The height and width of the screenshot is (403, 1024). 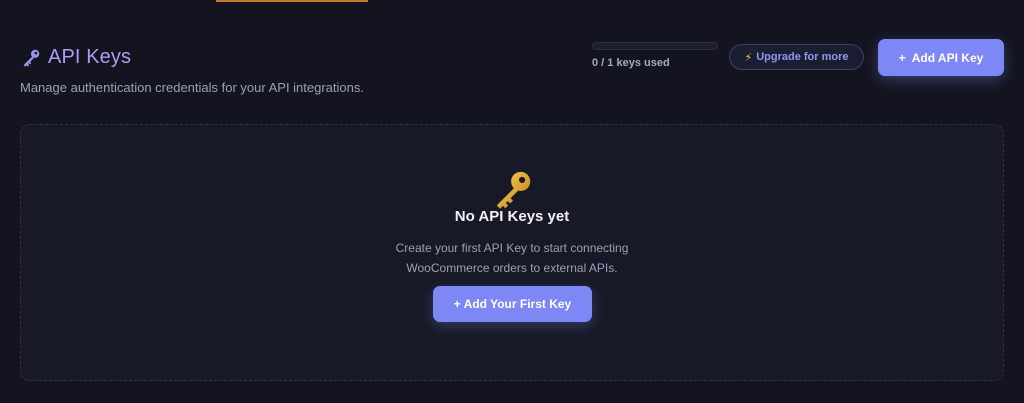 I want to click on add-first-key-label: + Add Your First Key, so click(x=512, y=304).